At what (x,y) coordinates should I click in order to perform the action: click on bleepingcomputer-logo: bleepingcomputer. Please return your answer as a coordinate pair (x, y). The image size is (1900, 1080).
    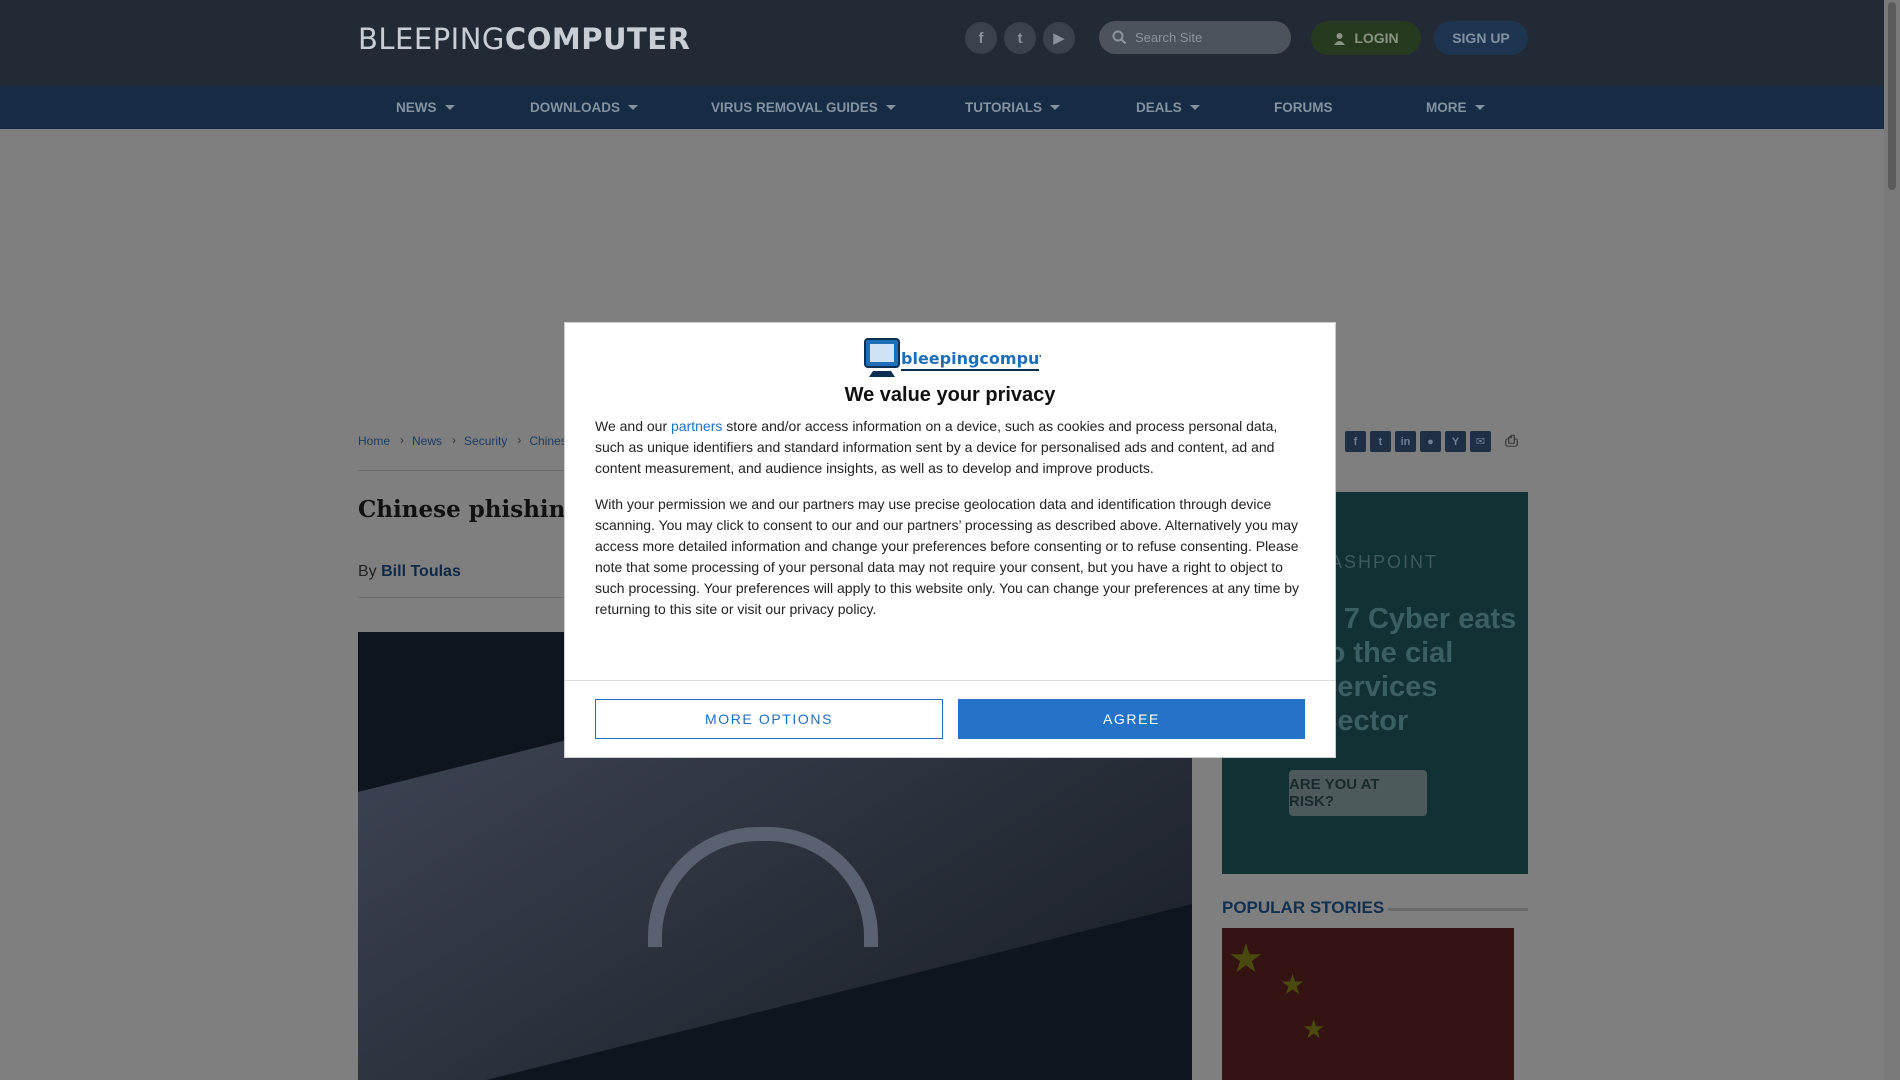
    Looking at the image, I should click on (952, 357).